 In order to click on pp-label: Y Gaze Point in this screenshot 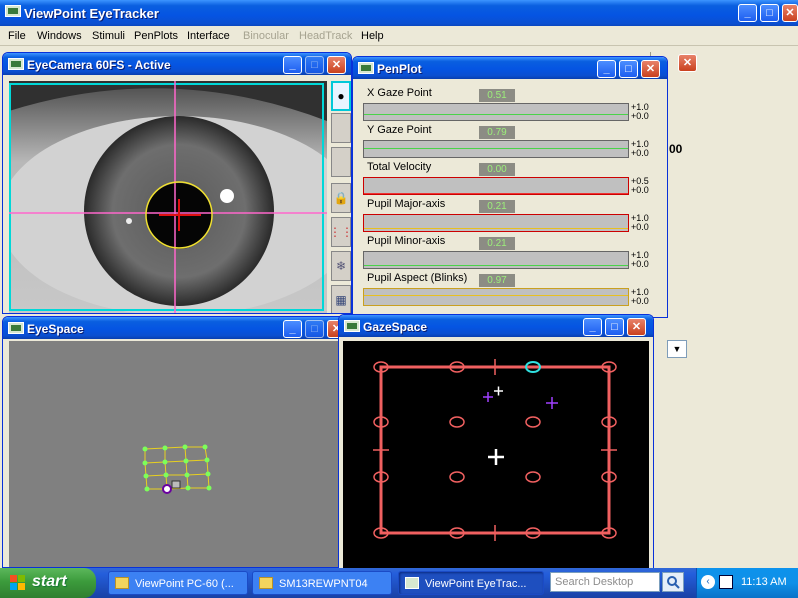, I will do `click(399, 130)`.